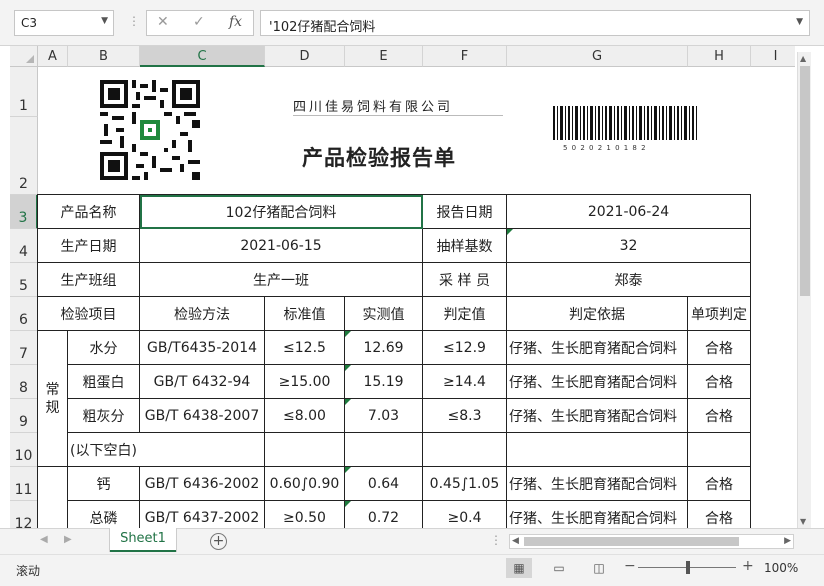 This screenshot has width=824, height=586. I want to click on table-cell: ≤8.00, so click(305, 416).